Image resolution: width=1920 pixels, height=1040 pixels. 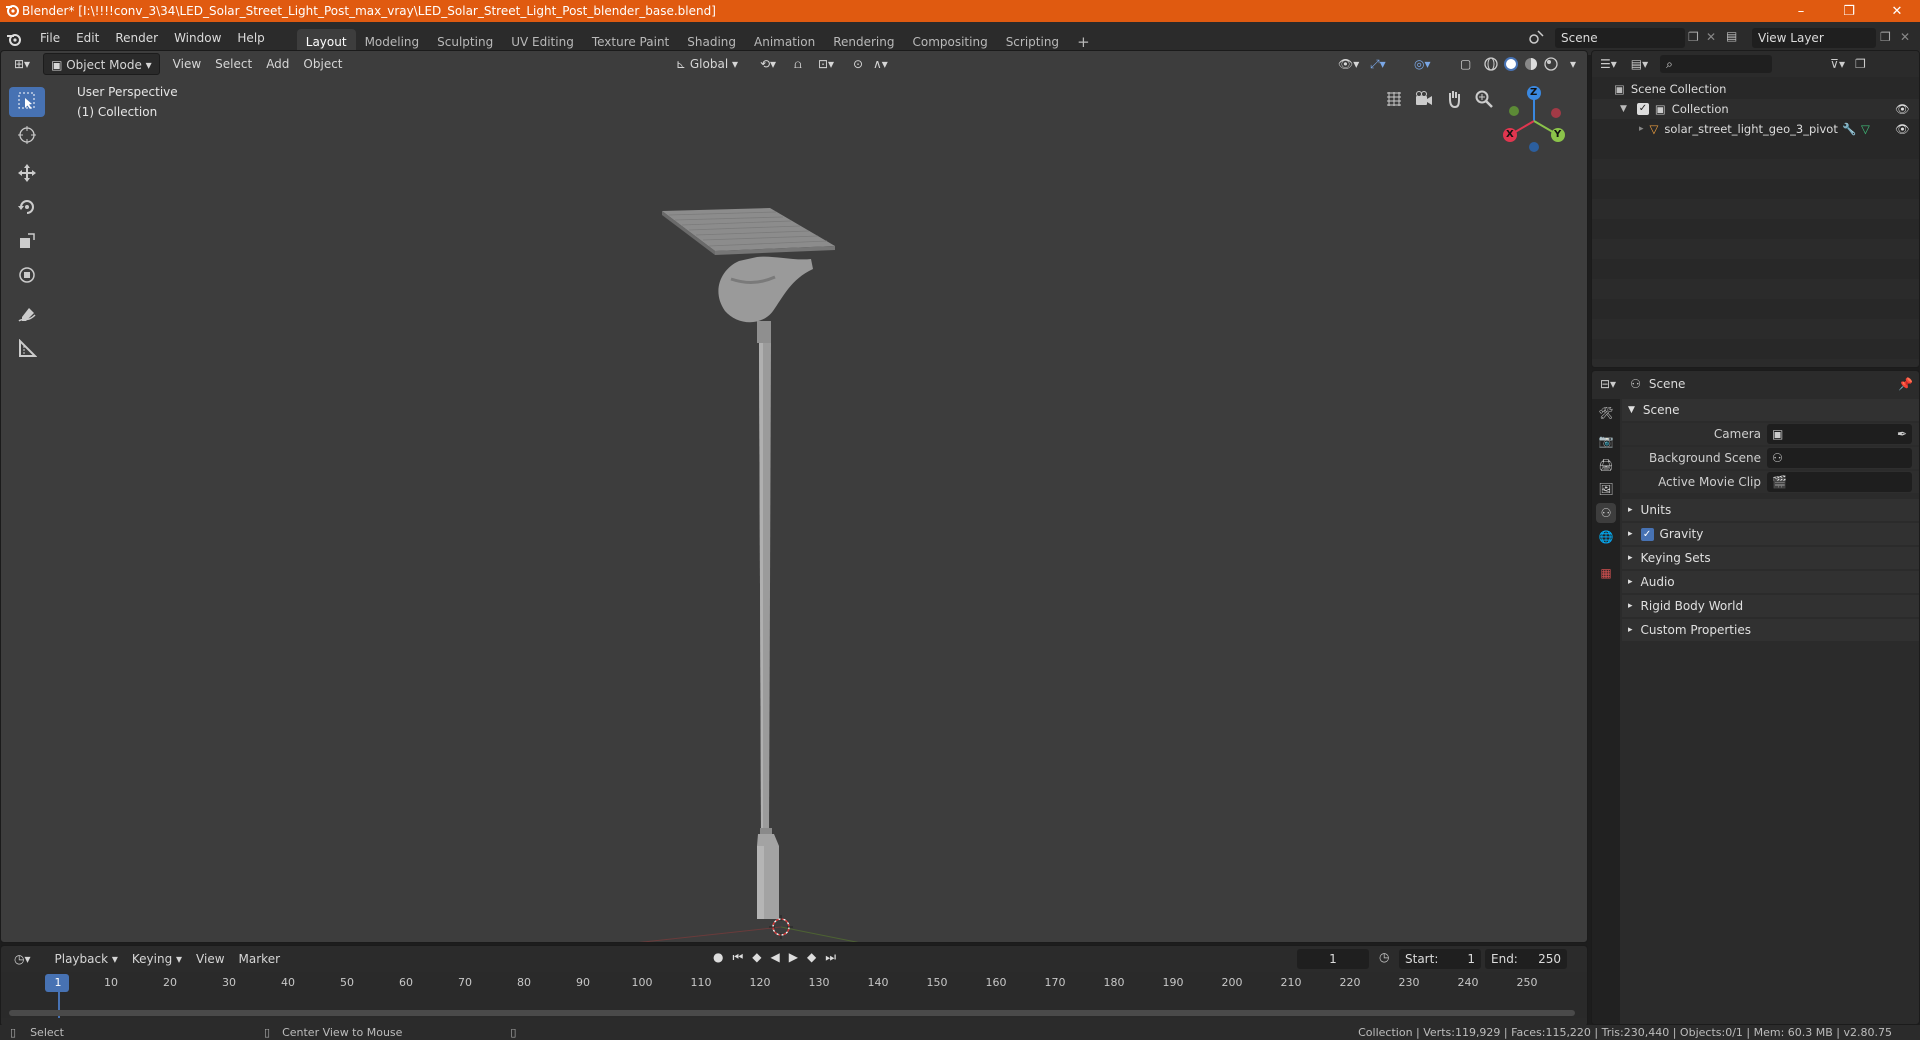 What do you see at coordinates (1348, 64) in the screenshot?
I see `visibility-icon: 👁▾` at bounding box center [1348, 64].